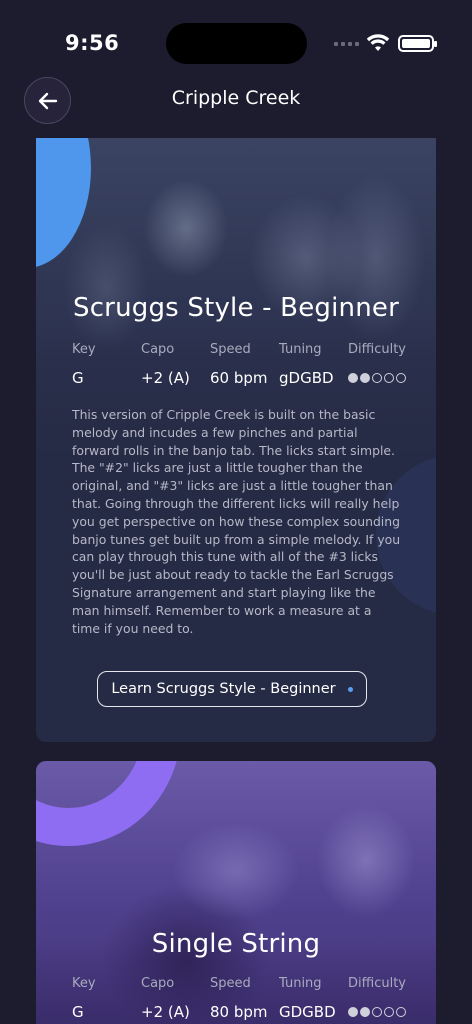 This screenshot has width=472, height=1024. What do you see at coordinates (223, 689) in the screenshot?
I see `learn-button-label: Learn Scruggs Style - Beginner` at bounding box center [223, 689].